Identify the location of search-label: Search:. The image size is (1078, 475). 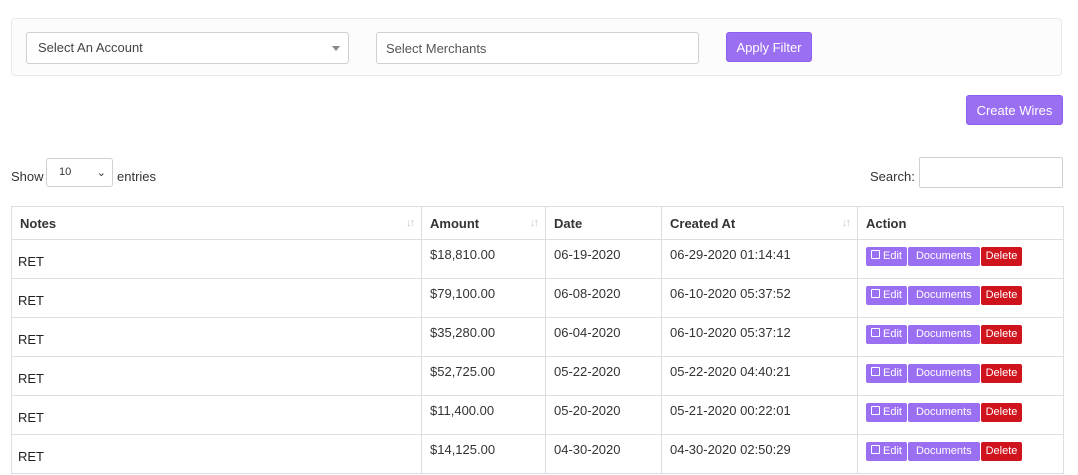
(892, 176).